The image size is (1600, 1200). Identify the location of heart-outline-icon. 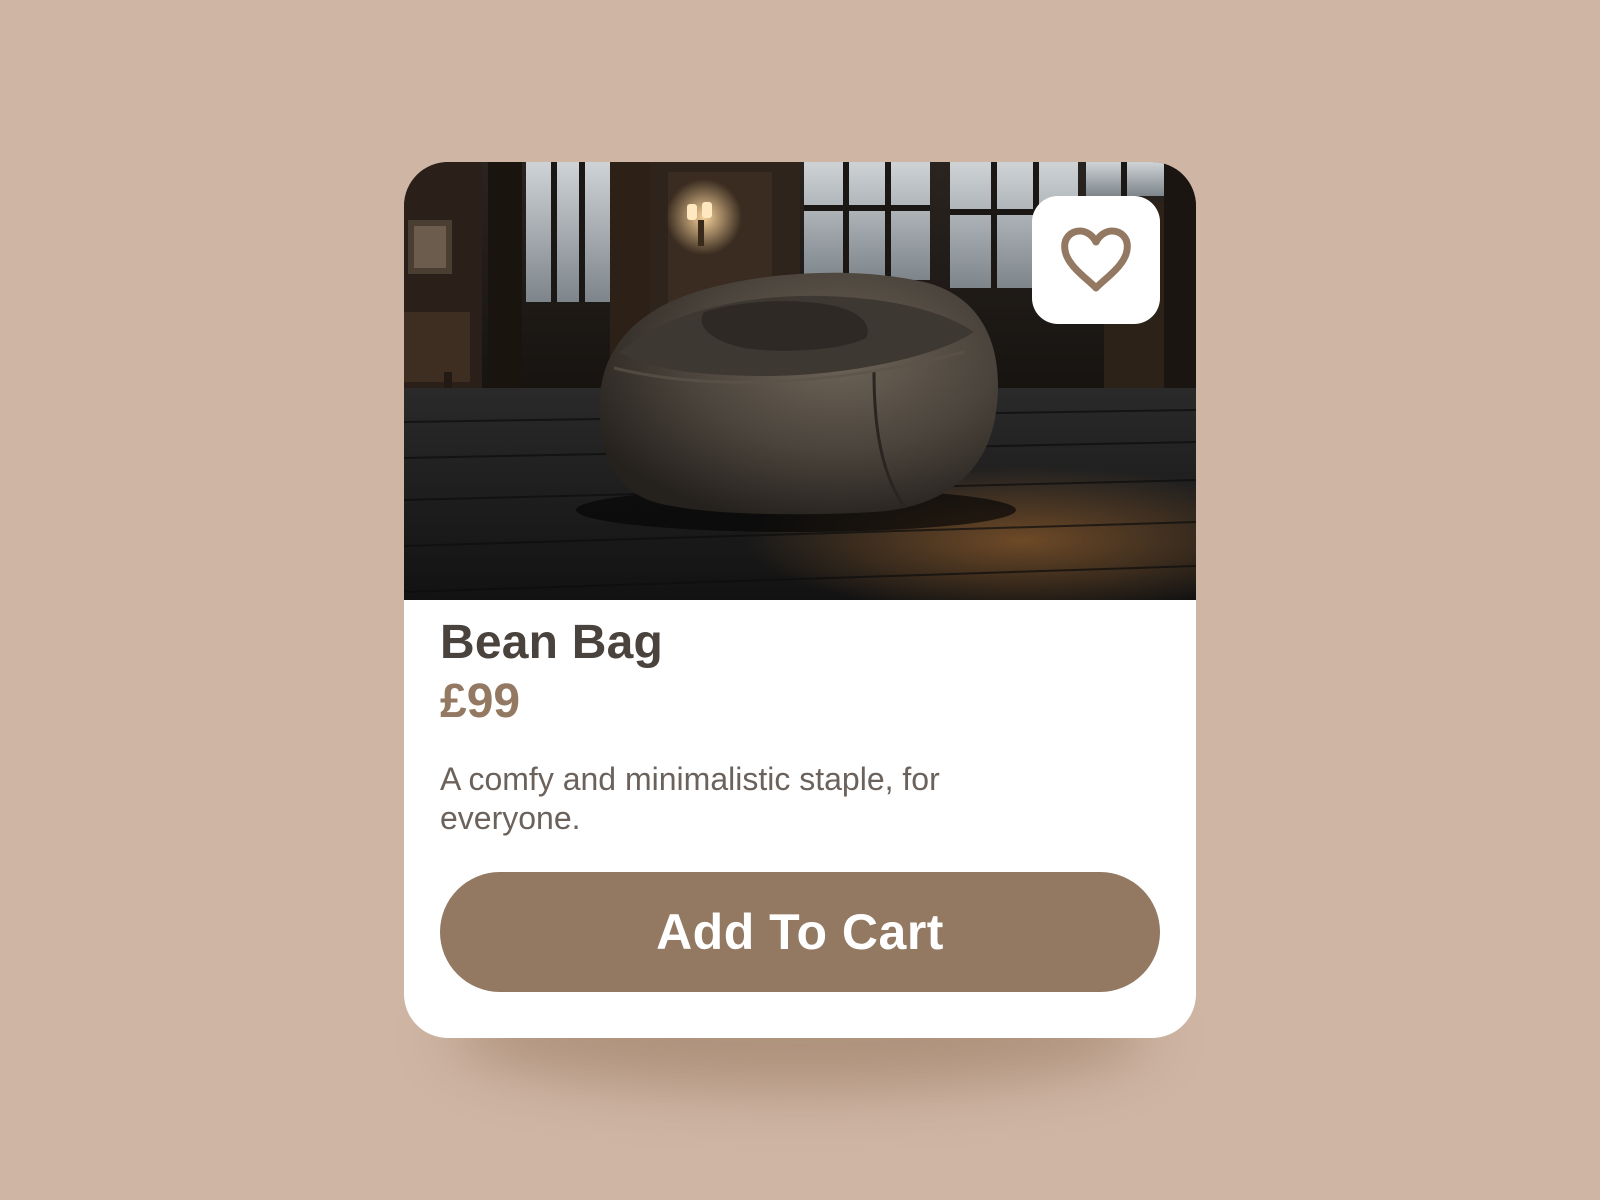
(1096, 259).